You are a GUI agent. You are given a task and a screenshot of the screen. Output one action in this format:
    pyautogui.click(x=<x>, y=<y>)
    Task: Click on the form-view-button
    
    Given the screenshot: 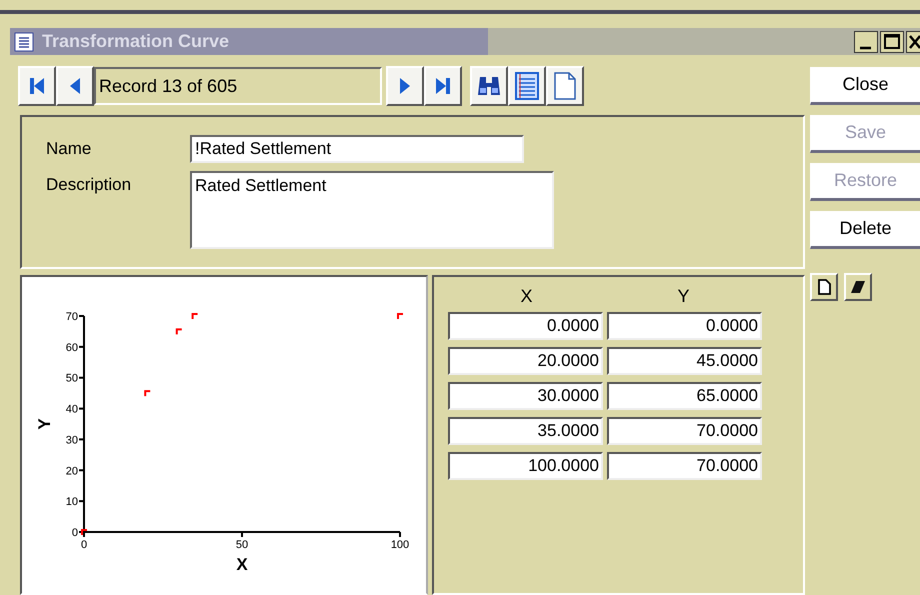 What is the action you would take?
    pyautogui.click(x=565, y=86)
    